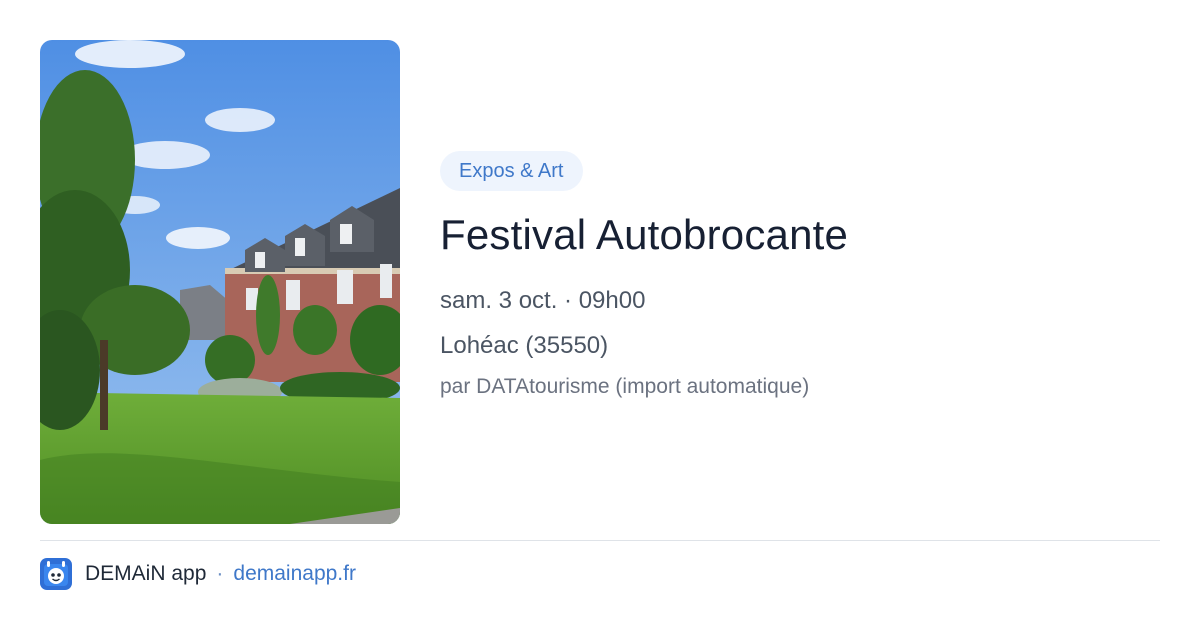  Describe the element at coordinates (625, 386) in the screenshot. I see `event-author: par DATAtourisme (import automatique)` at that location.